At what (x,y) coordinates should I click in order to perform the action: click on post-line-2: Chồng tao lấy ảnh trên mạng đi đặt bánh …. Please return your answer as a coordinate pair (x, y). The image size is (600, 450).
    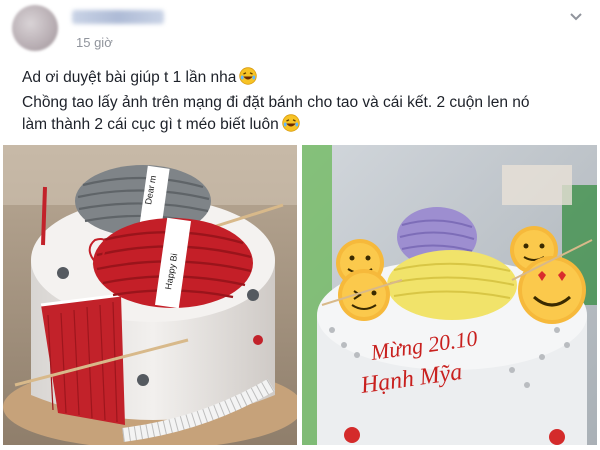
    Looking at the image, I should click on (276, 102).